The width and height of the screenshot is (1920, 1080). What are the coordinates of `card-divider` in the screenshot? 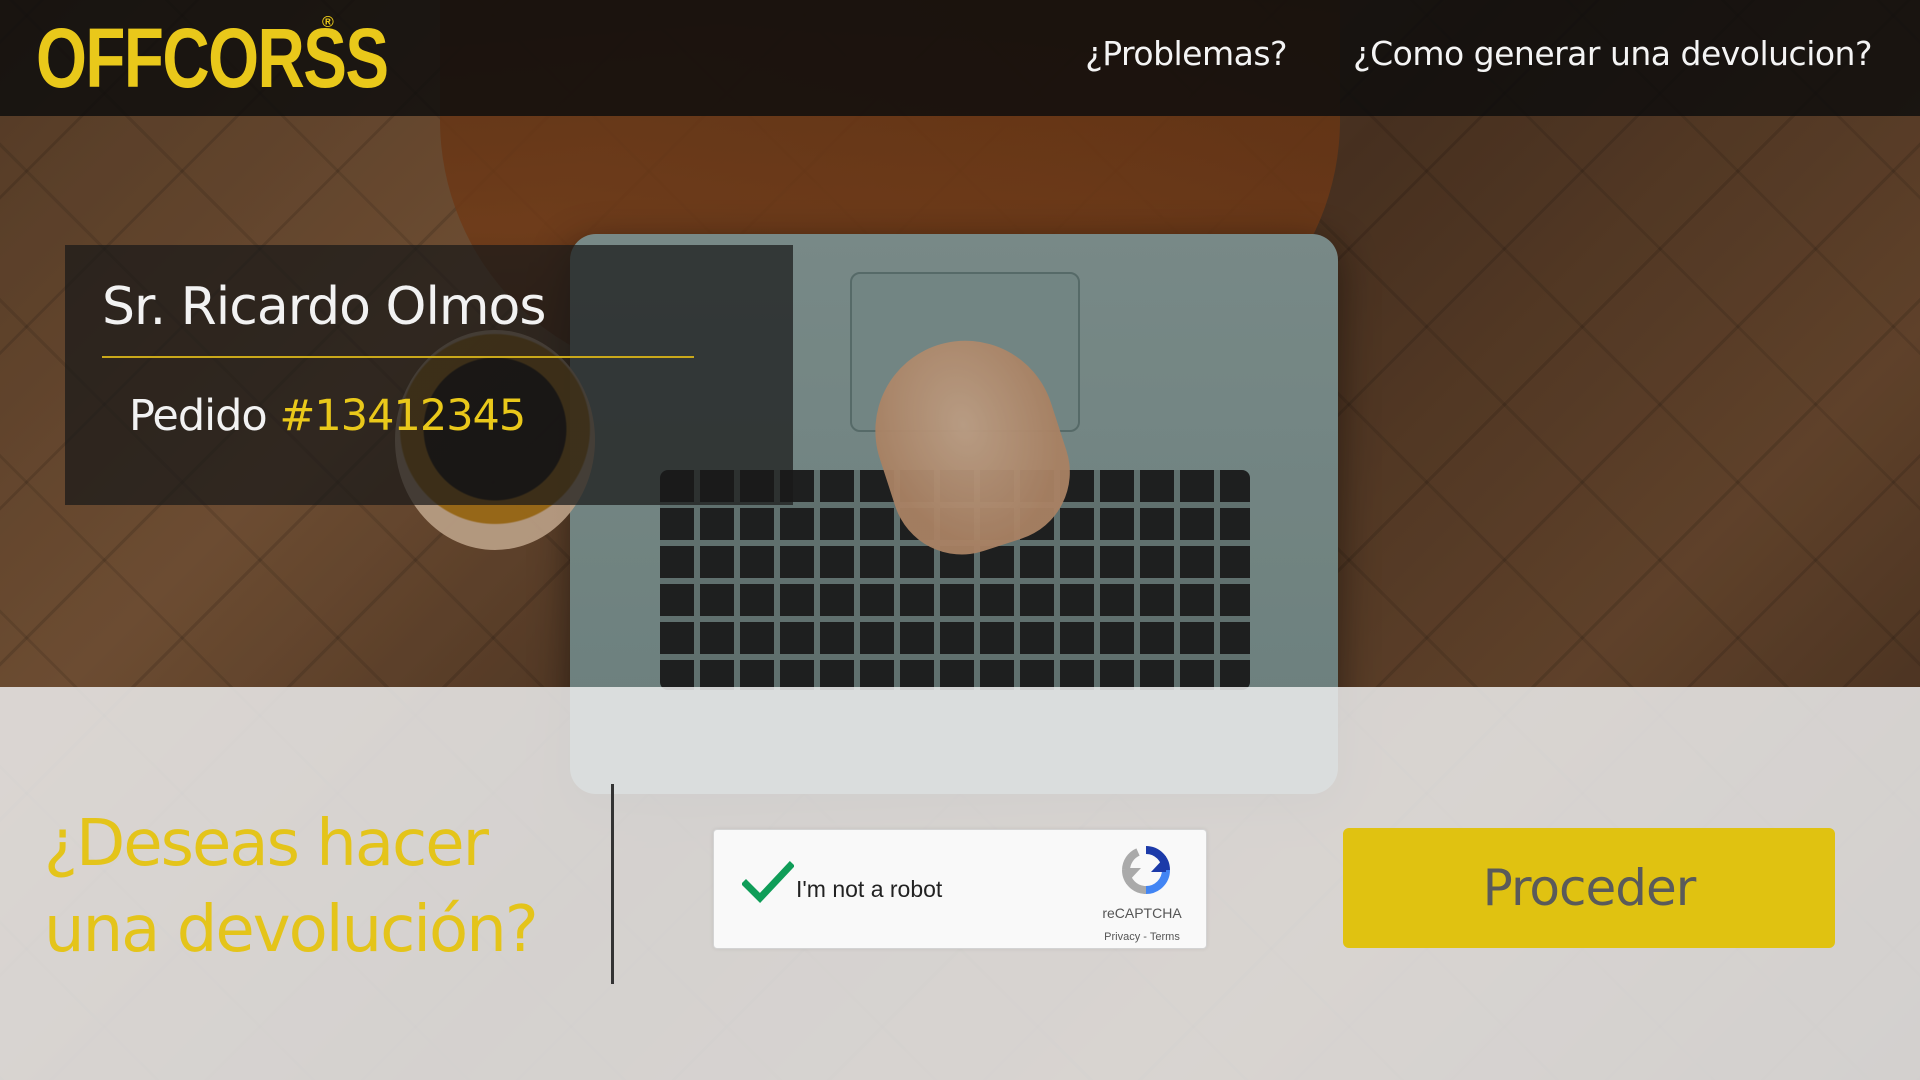 It's located at (398, 357).